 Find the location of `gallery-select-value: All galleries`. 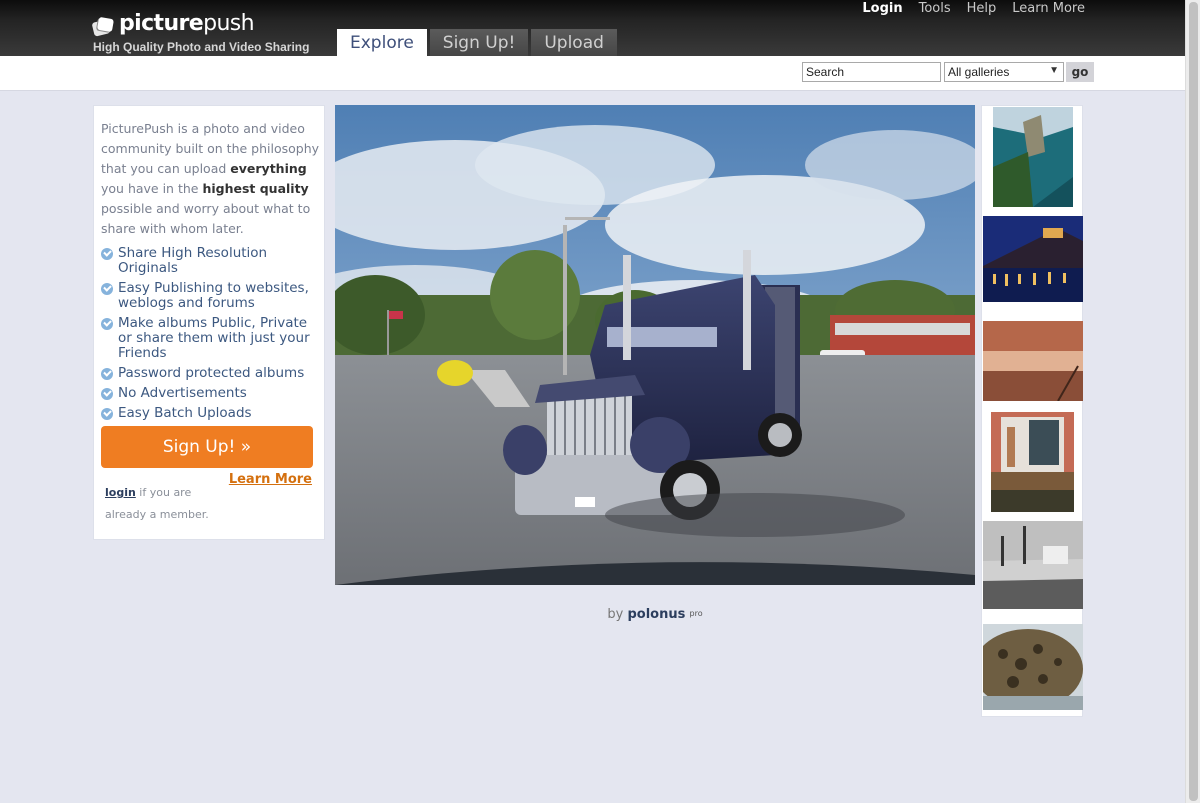

gallery-select-value: All galleries is located at coordinates (979, 72).